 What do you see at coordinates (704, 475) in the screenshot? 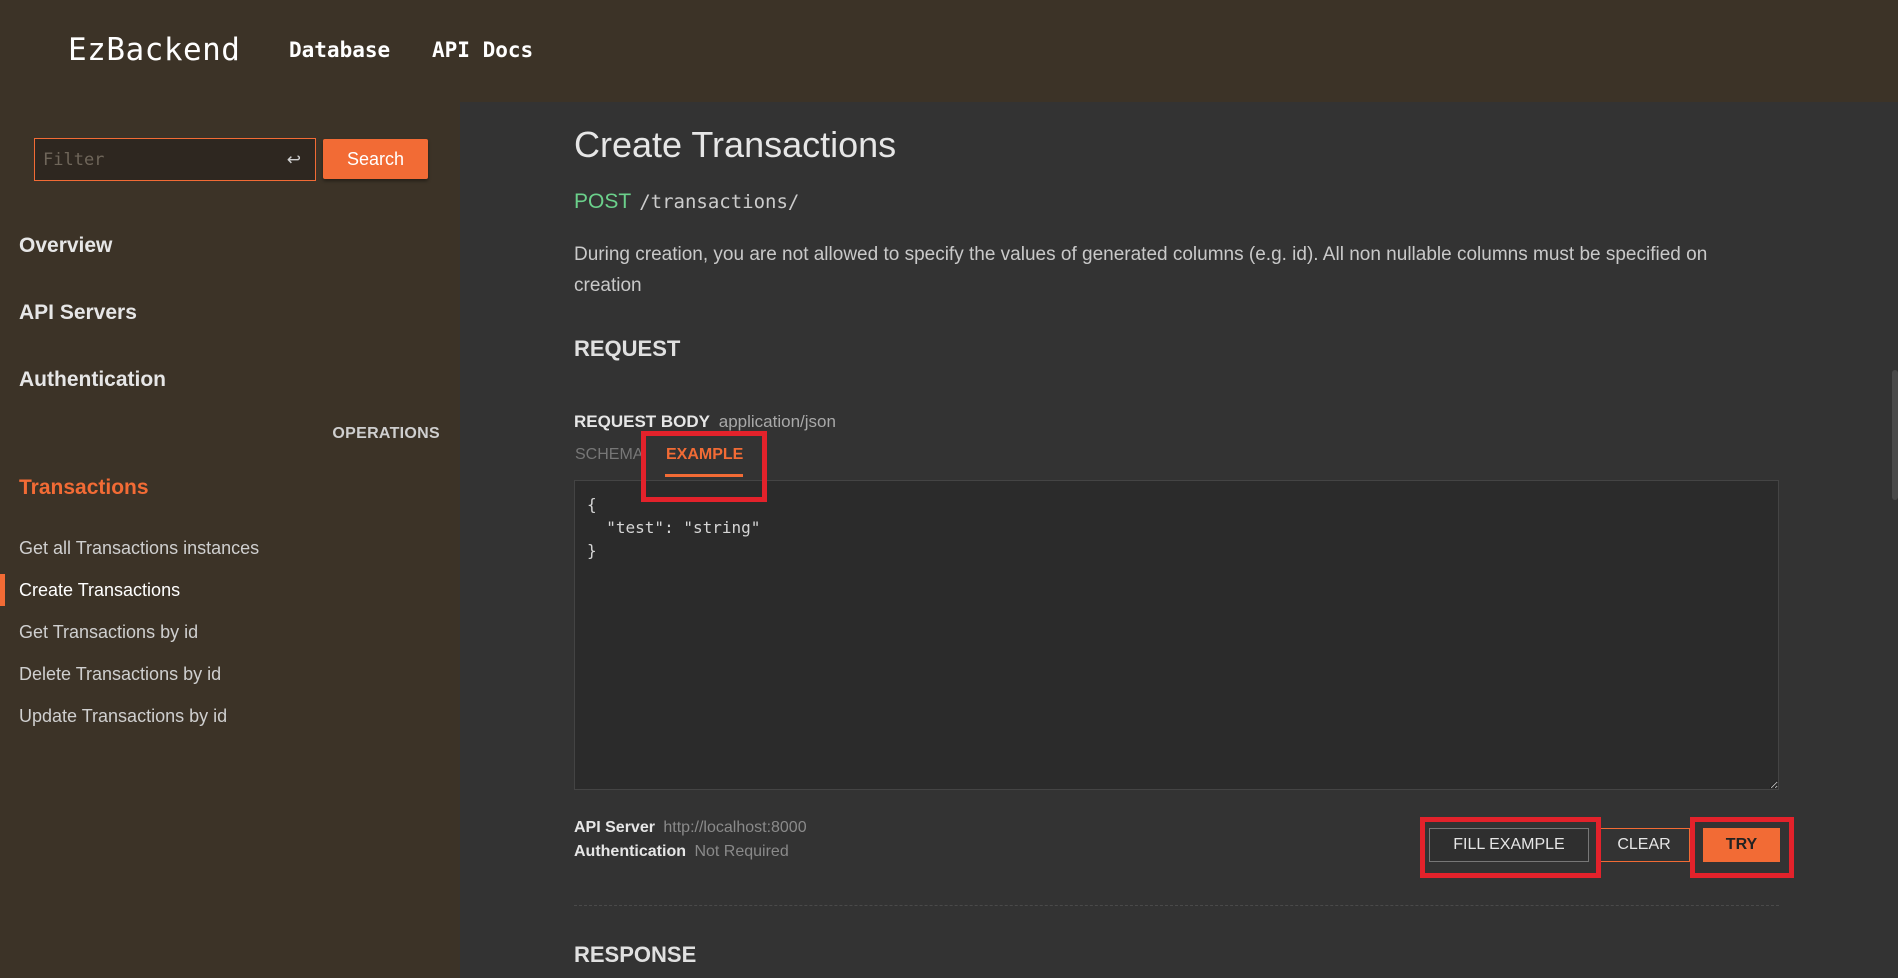
I see `active-tab-indicator` at bounding box center [704, 475].